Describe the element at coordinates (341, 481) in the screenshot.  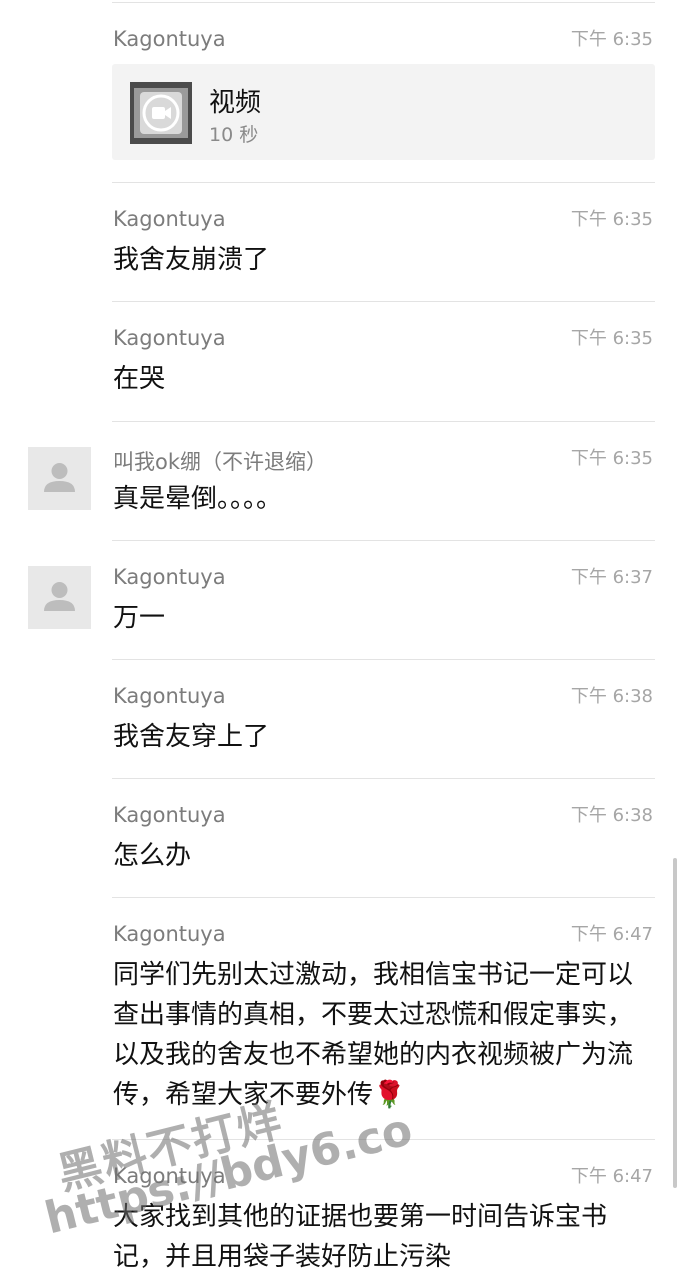
I see `message-item: 叫我ok绷（不许退缩） 下午 6:35 真是晕倒。。。。` at that location.